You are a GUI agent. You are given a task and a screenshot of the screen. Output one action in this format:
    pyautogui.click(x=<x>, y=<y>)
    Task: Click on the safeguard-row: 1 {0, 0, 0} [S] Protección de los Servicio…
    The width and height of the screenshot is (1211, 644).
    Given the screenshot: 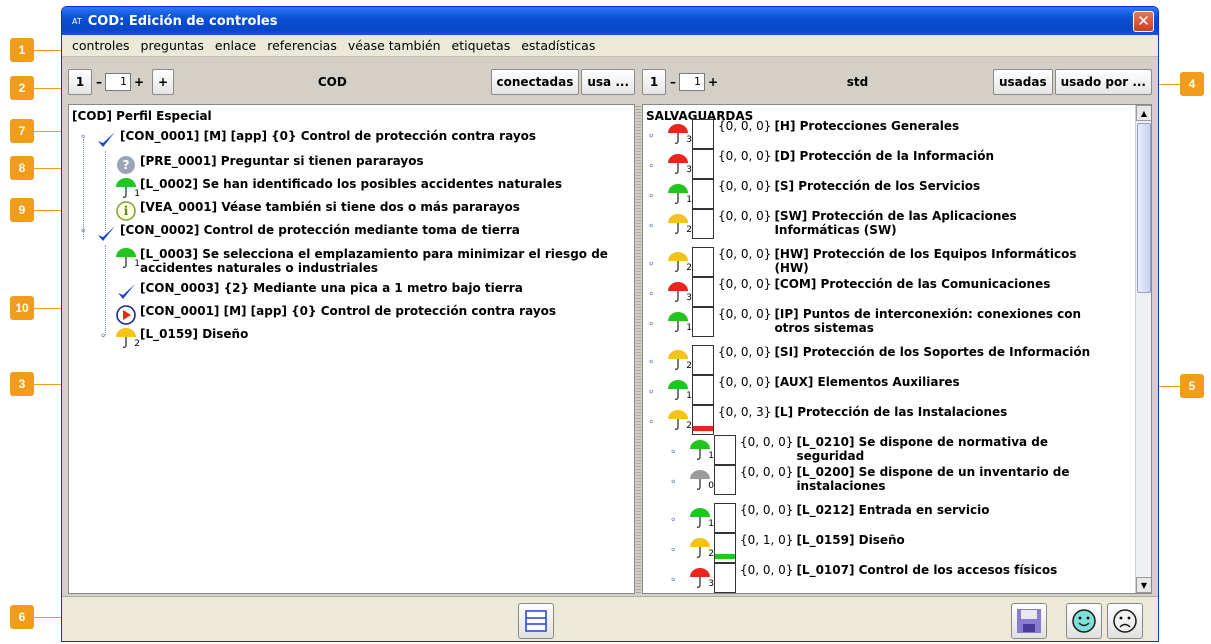 What is the action you would take?
    pyautogui.click(x=902, y=194)
    